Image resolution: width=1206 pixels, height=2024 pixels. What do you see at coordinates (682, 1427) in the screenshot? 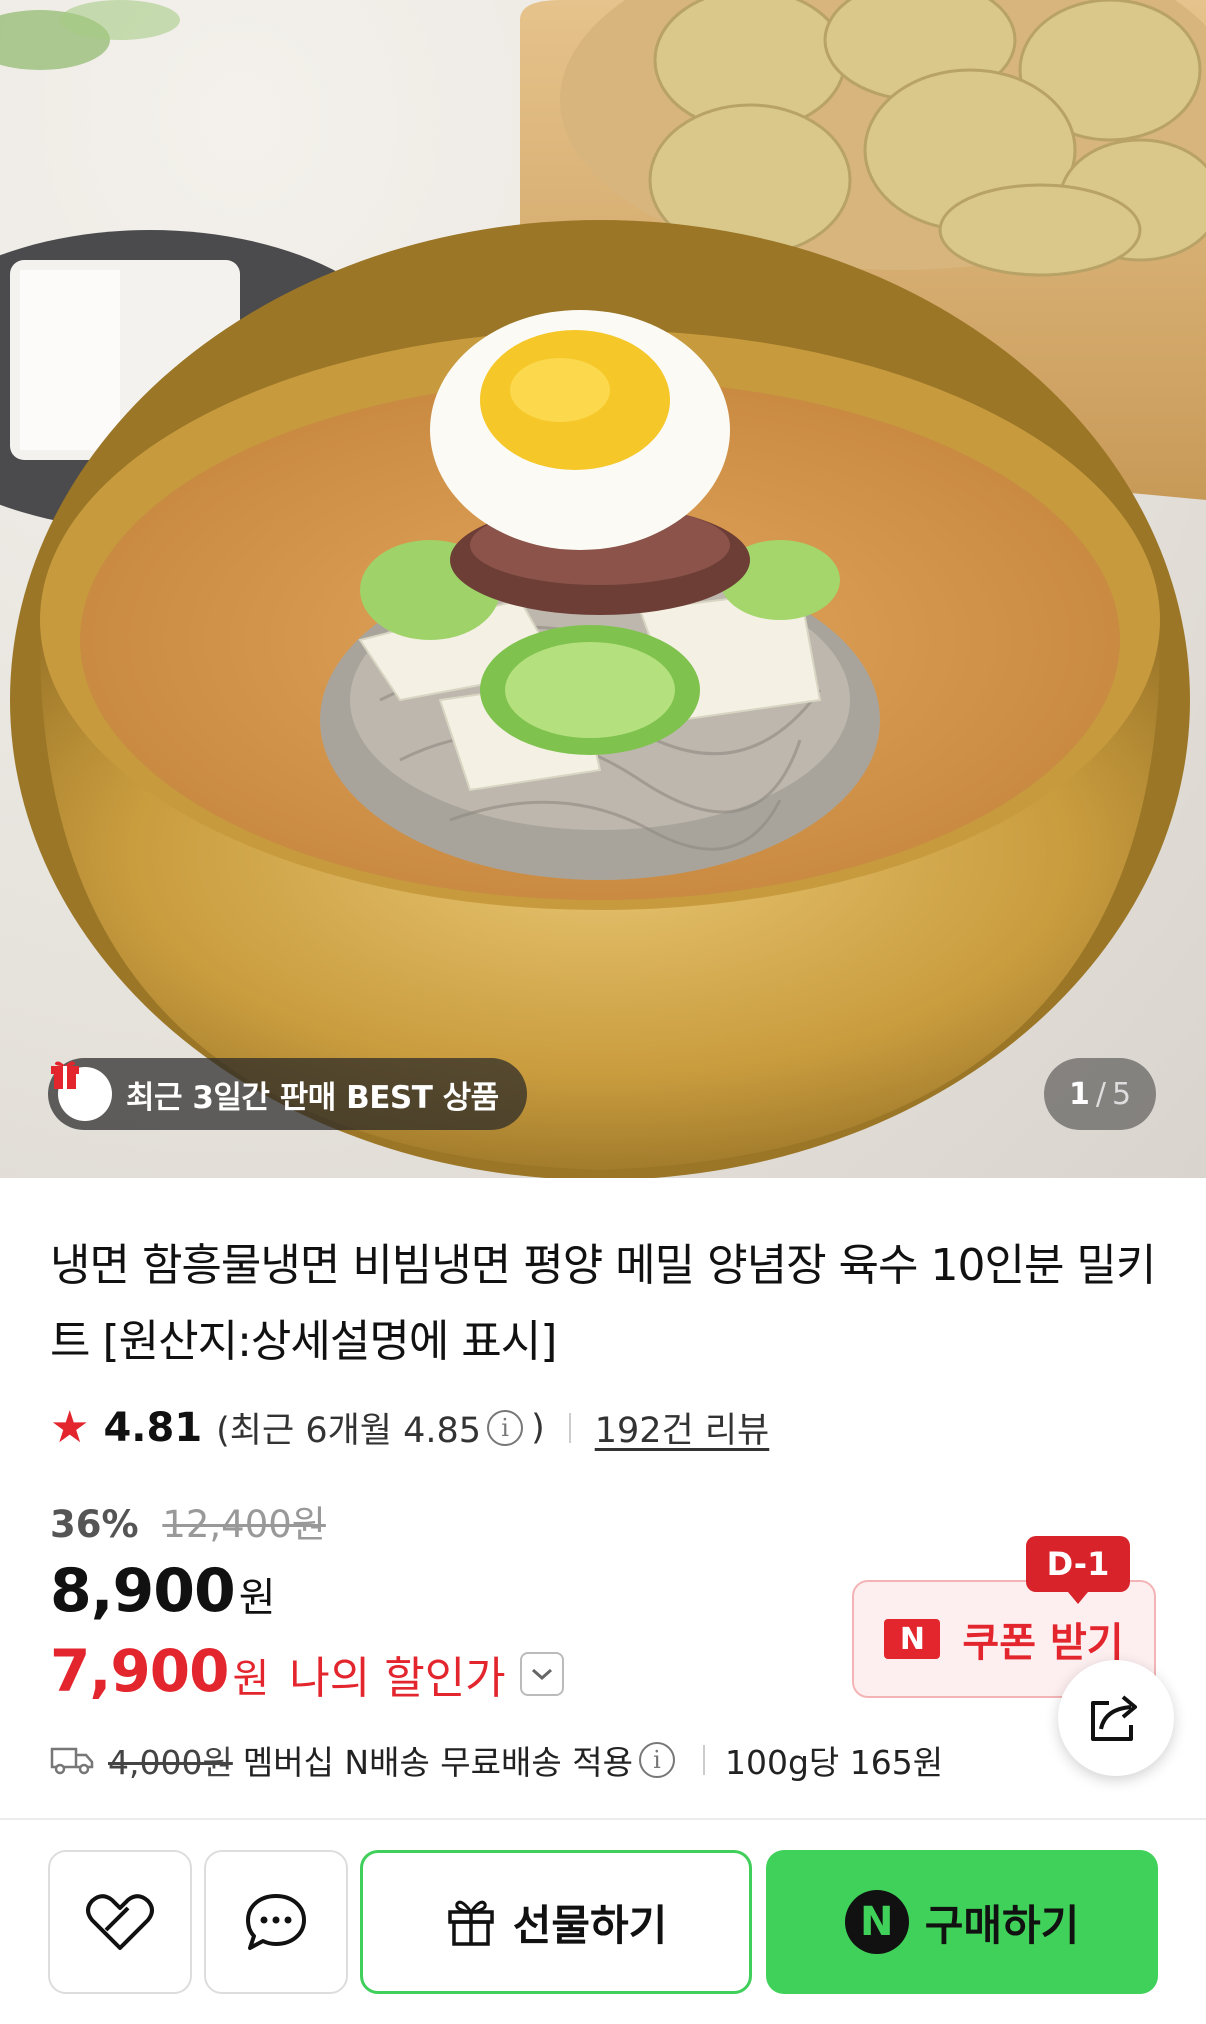
I see `review-count-link: 192건 리뷰` at bounding box center [682, 1427].